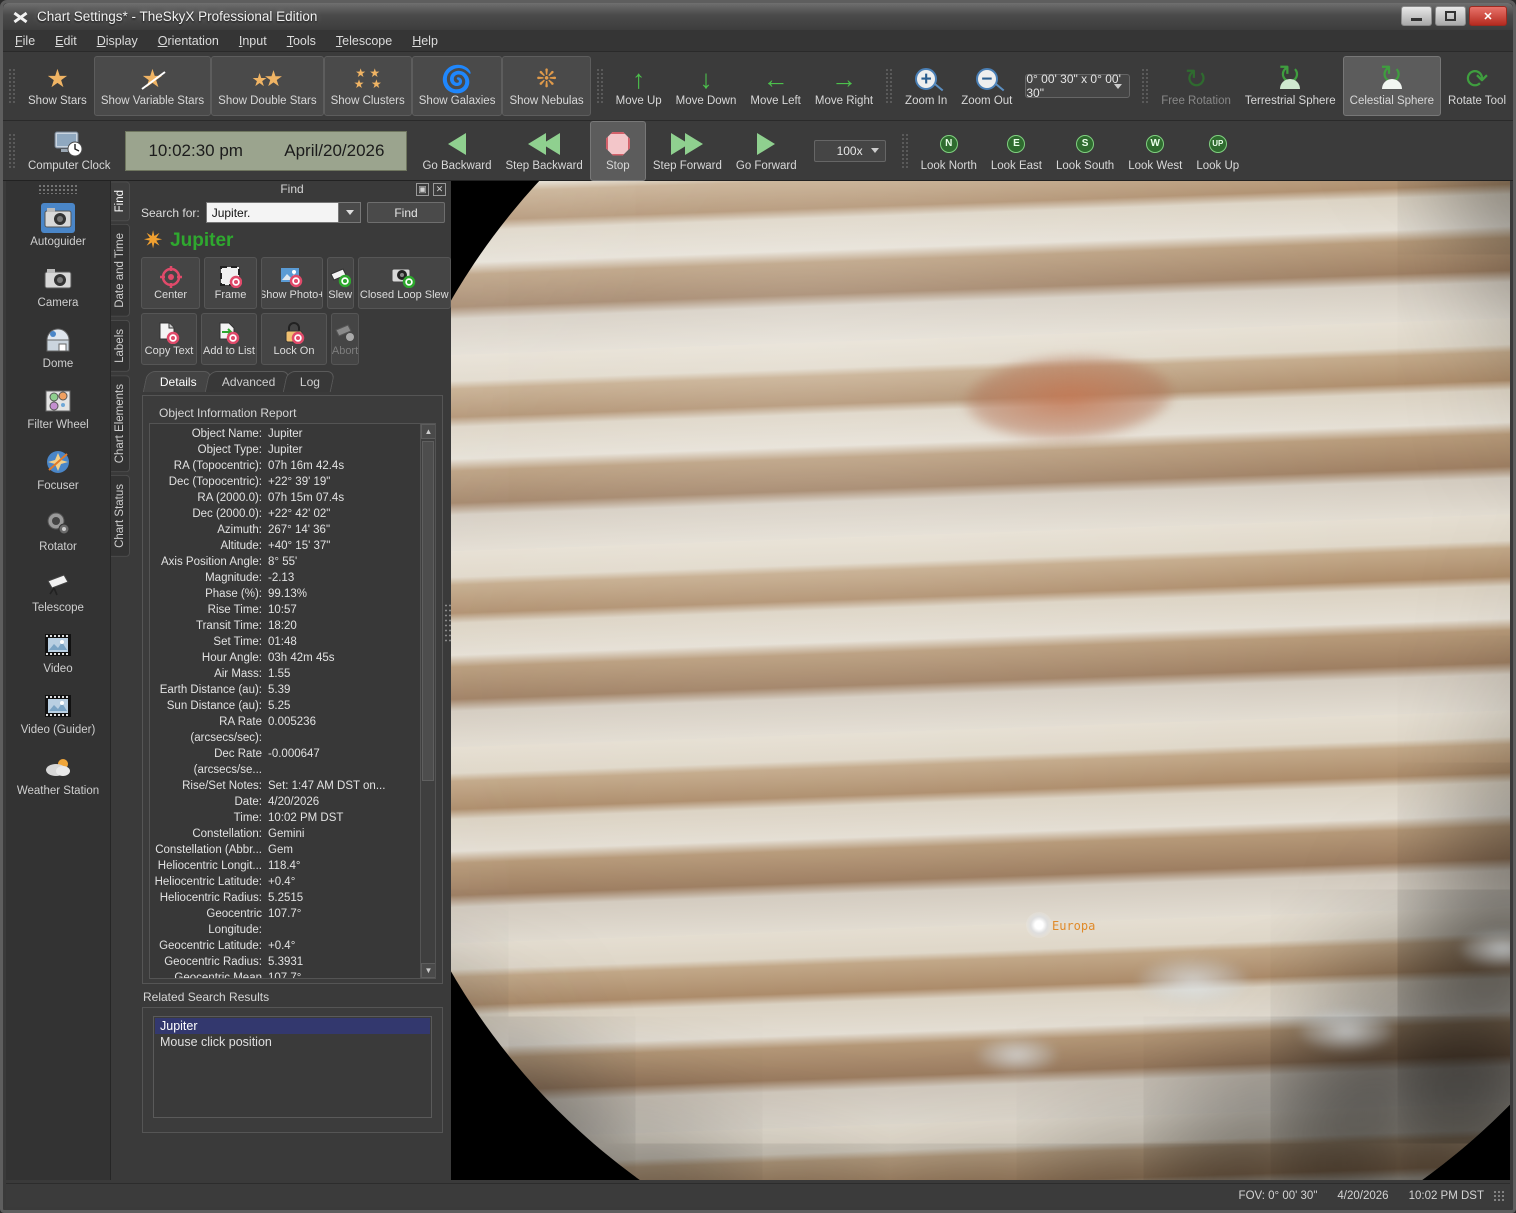 This screenshot has width=1516, height=1213. I want to click on result-item: Jupiter, so click(292, 1026).